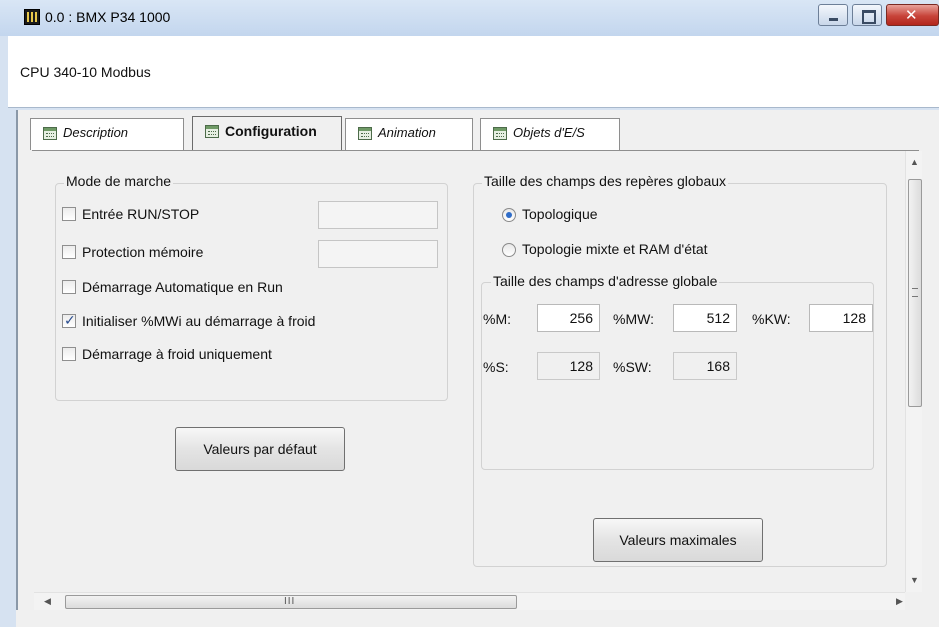 Image resolution: width=939 pixels, height=627 pixels. I want to click on horizontal-scrollbar: ◀ III ▶, so click(469, 601).